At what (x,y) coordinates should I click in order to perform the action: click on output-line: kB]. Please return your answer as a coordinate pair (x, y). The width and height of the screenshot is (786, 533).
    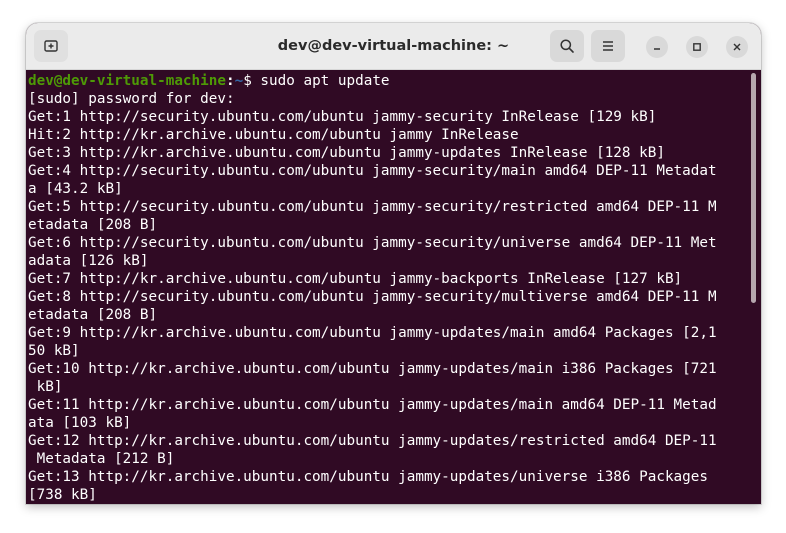
    Looking at the image, I should click on (45, 387).